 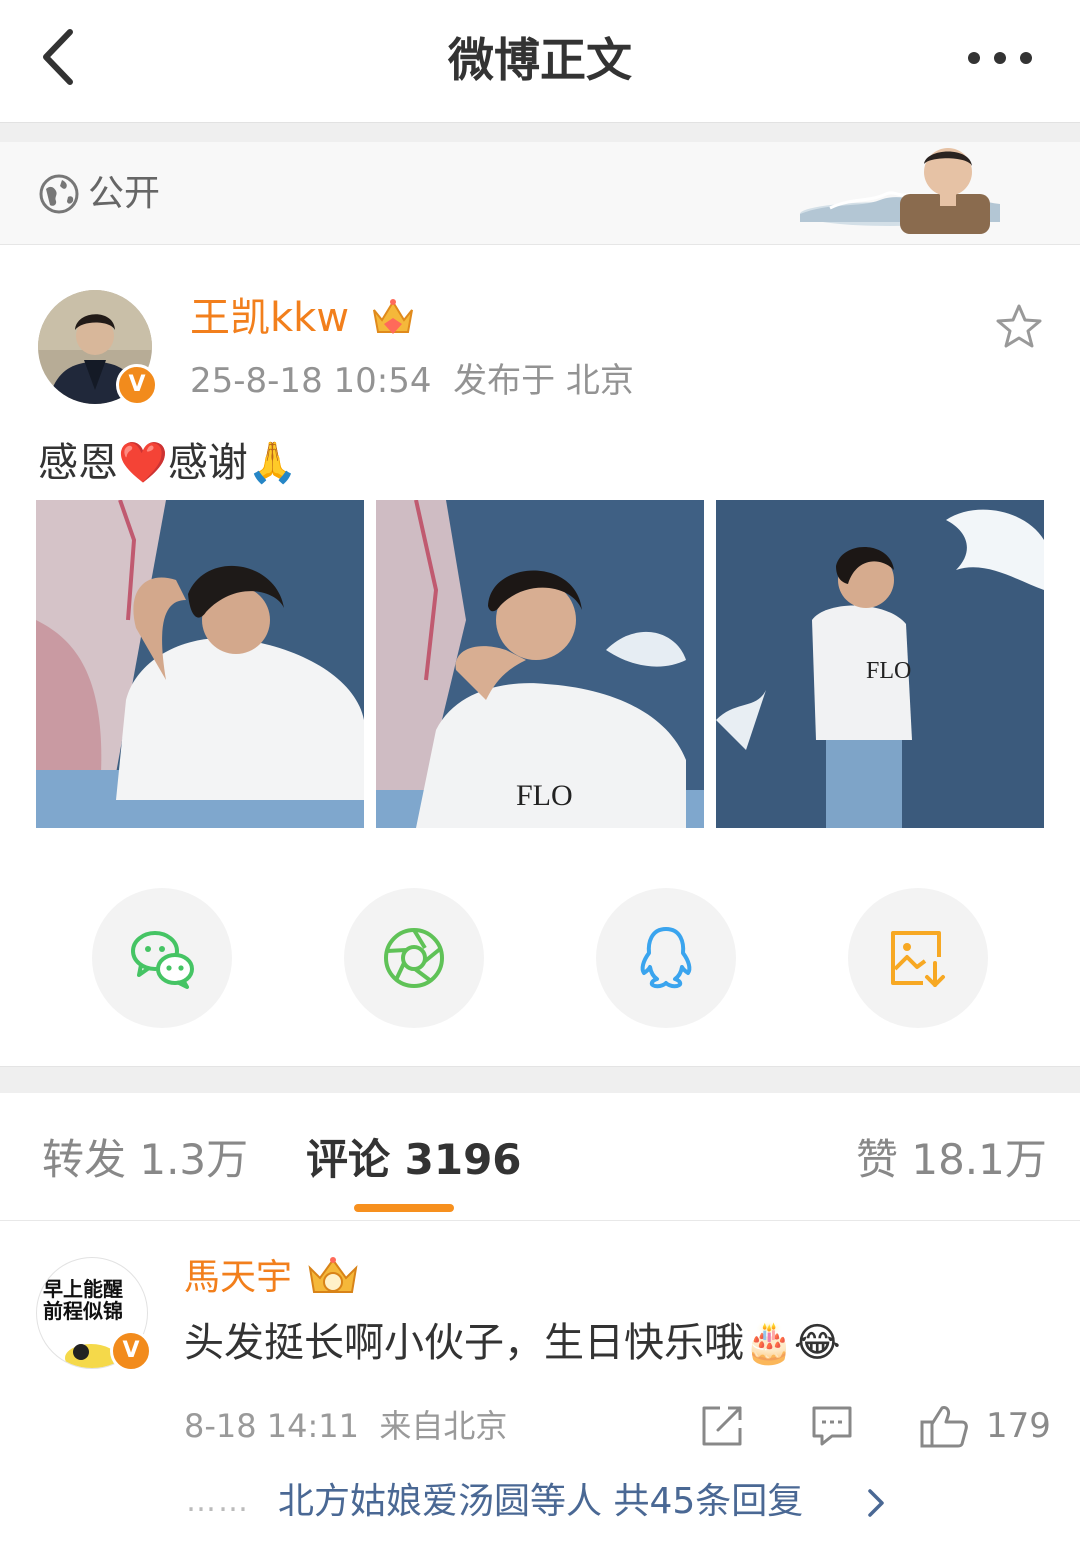 I want to click on like-comment-button, so click(x=944, y=1426).